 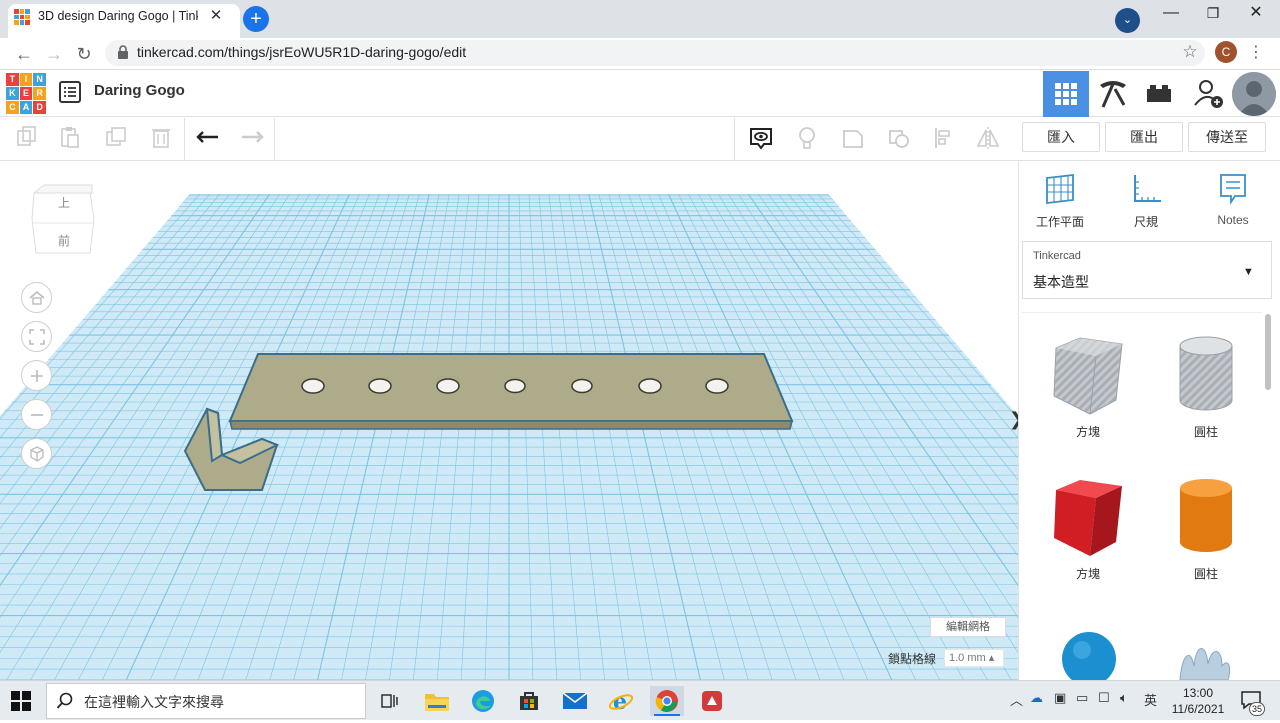 What do you see at coordinates (1060, 202) in the screenshot?
I see `workplane-tool: 工作平面` at bounding box center [1060, 202].